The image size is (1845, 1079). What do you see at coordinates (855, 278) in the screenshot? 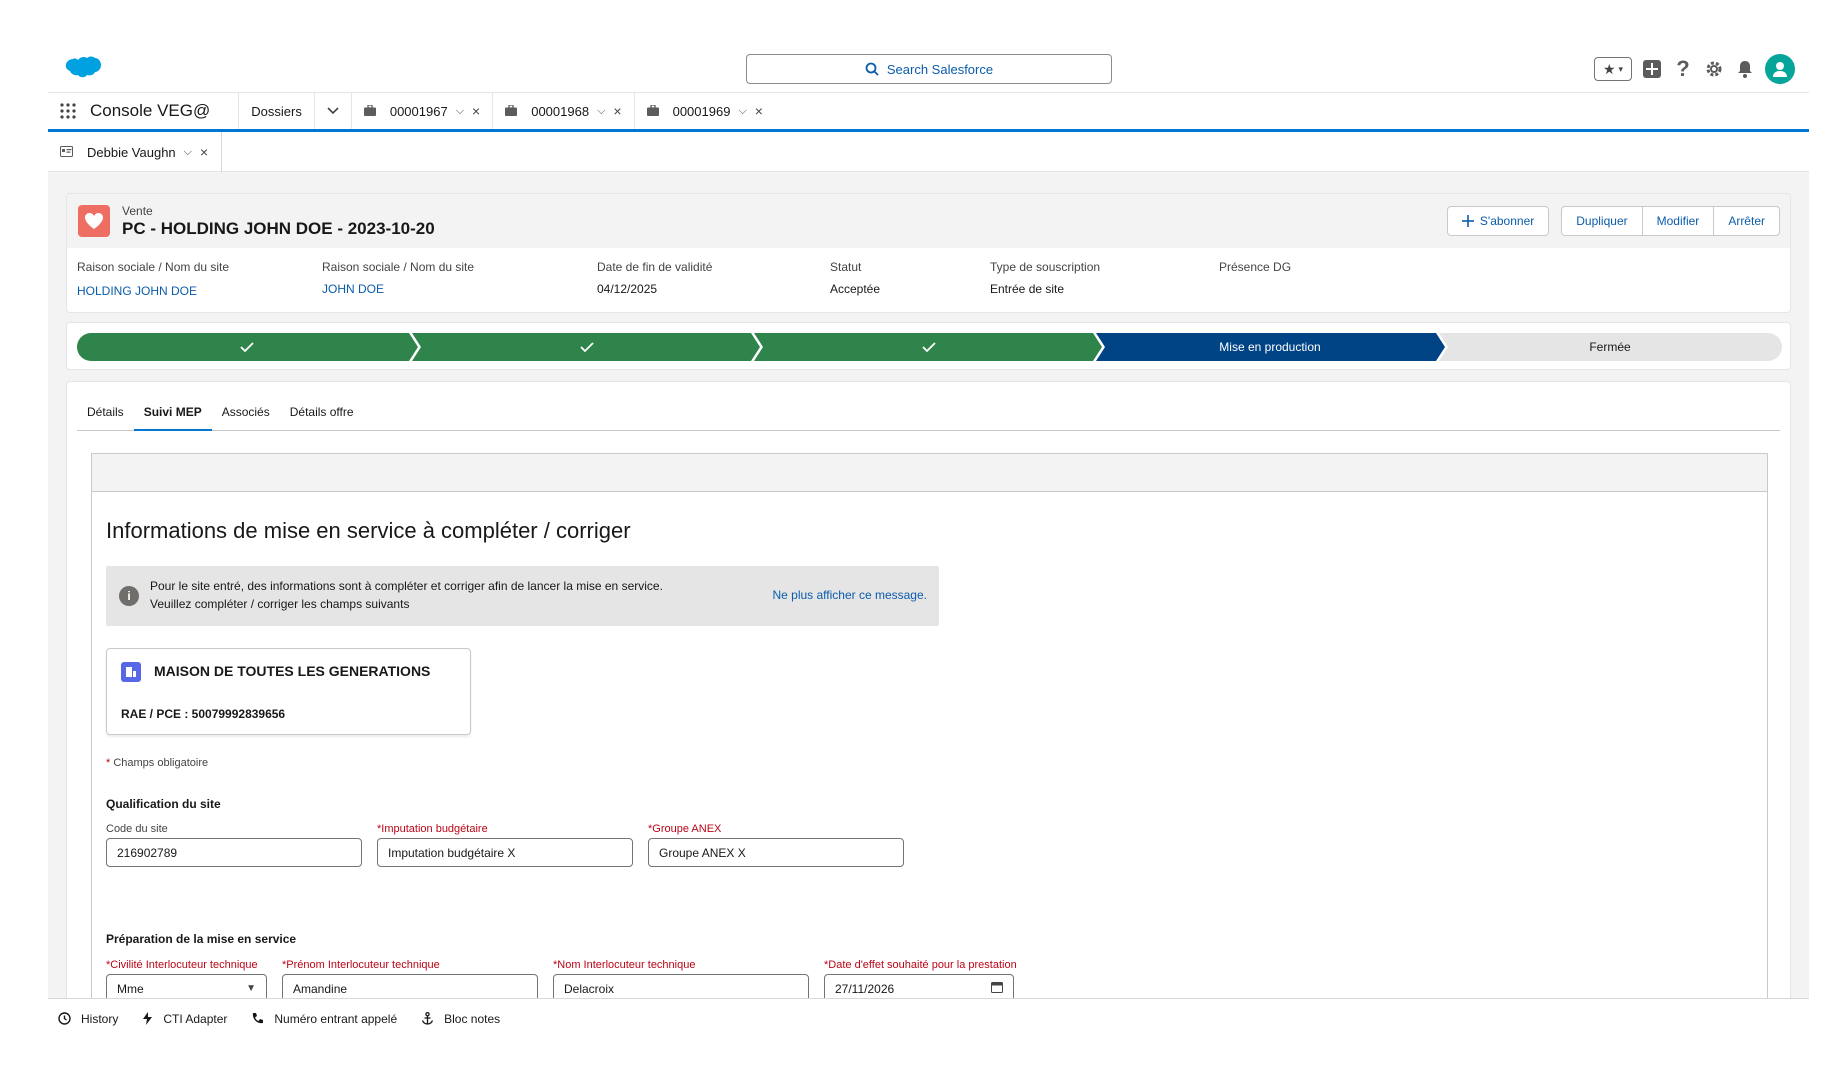
I see `highlight-field-statut: Statut Acceptée` at bounding box center [855, 278].